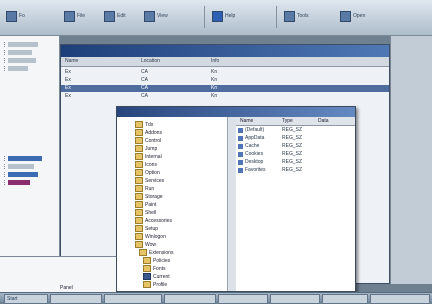 Image resolution: width=432 pixels, height=304 pixels. What do you see at coordinates (345, 16) in the screenshot?
I see `open-icon` at bounding box center [345, 16].